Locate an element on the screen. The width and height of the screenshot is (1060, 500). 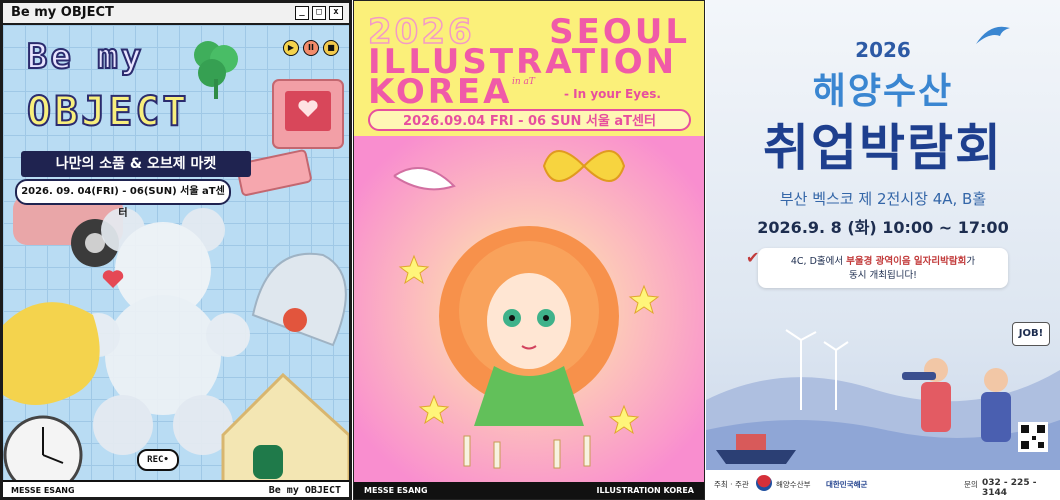
footer-brand: ILLUSTRATION KOREA is located at coordinates (645, 490).